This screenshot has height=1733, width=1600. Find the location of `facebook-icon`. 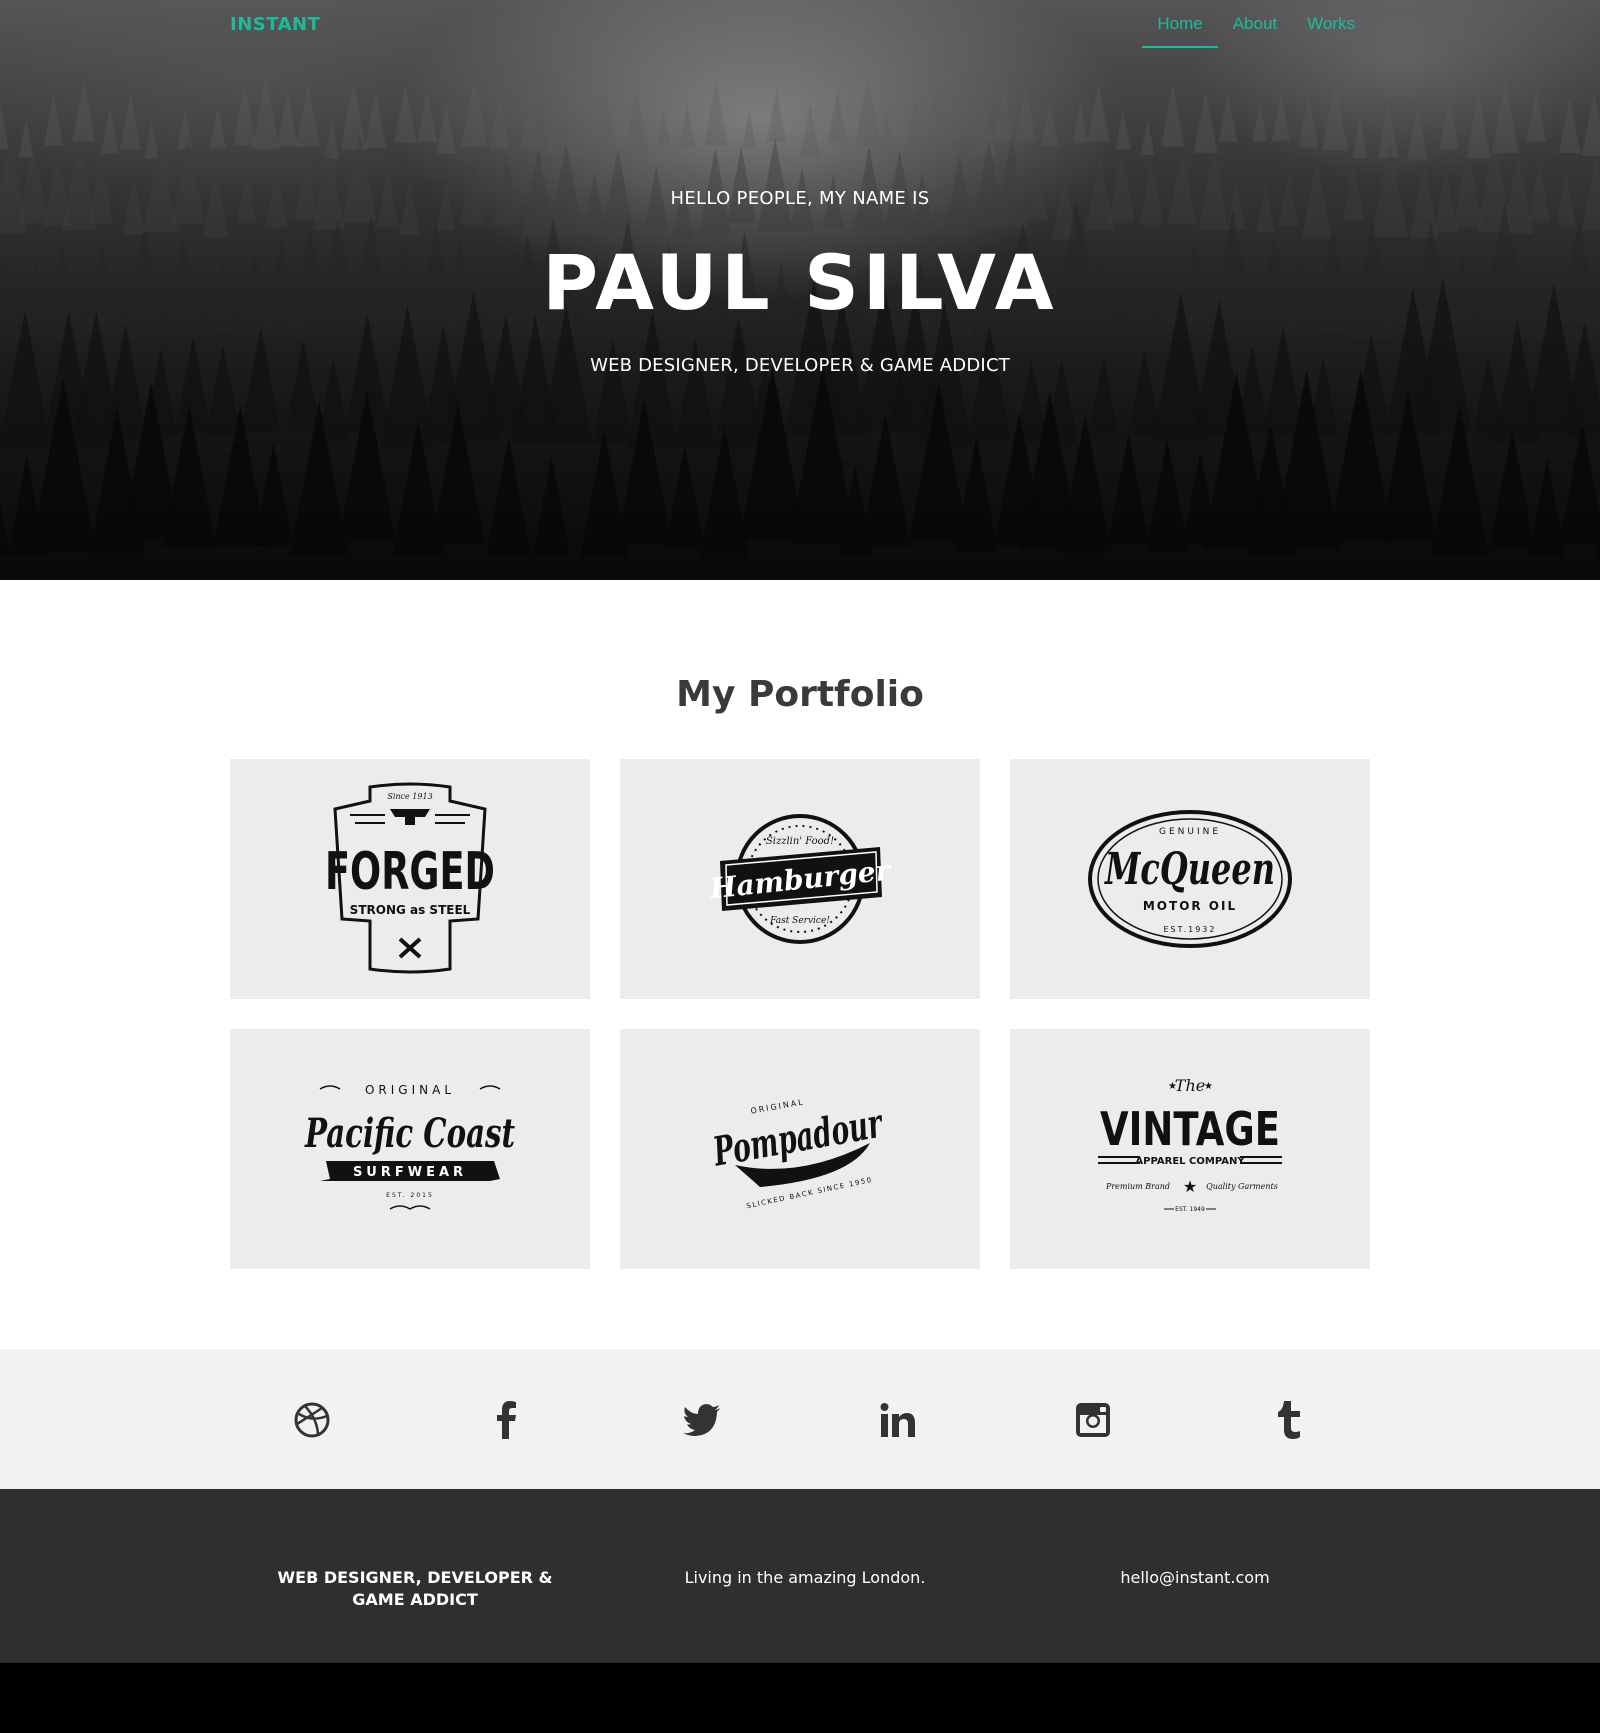

facebook-icon is located at coordinates (507, 1420).